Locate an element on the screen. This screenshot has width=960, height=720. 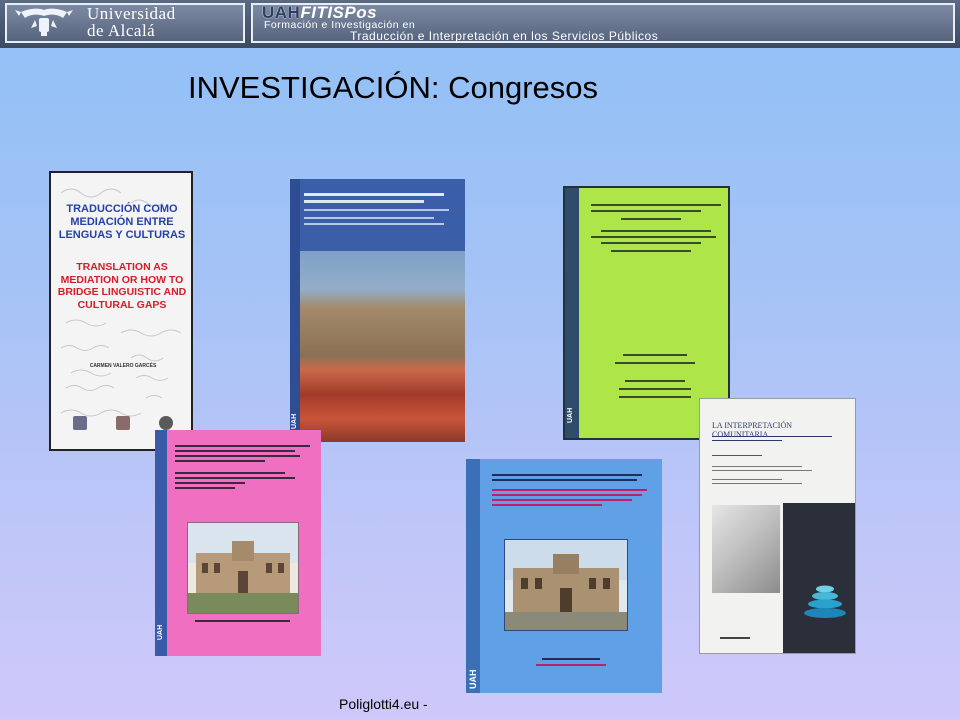
university-crest-icon is located at coordinates (44, 22).